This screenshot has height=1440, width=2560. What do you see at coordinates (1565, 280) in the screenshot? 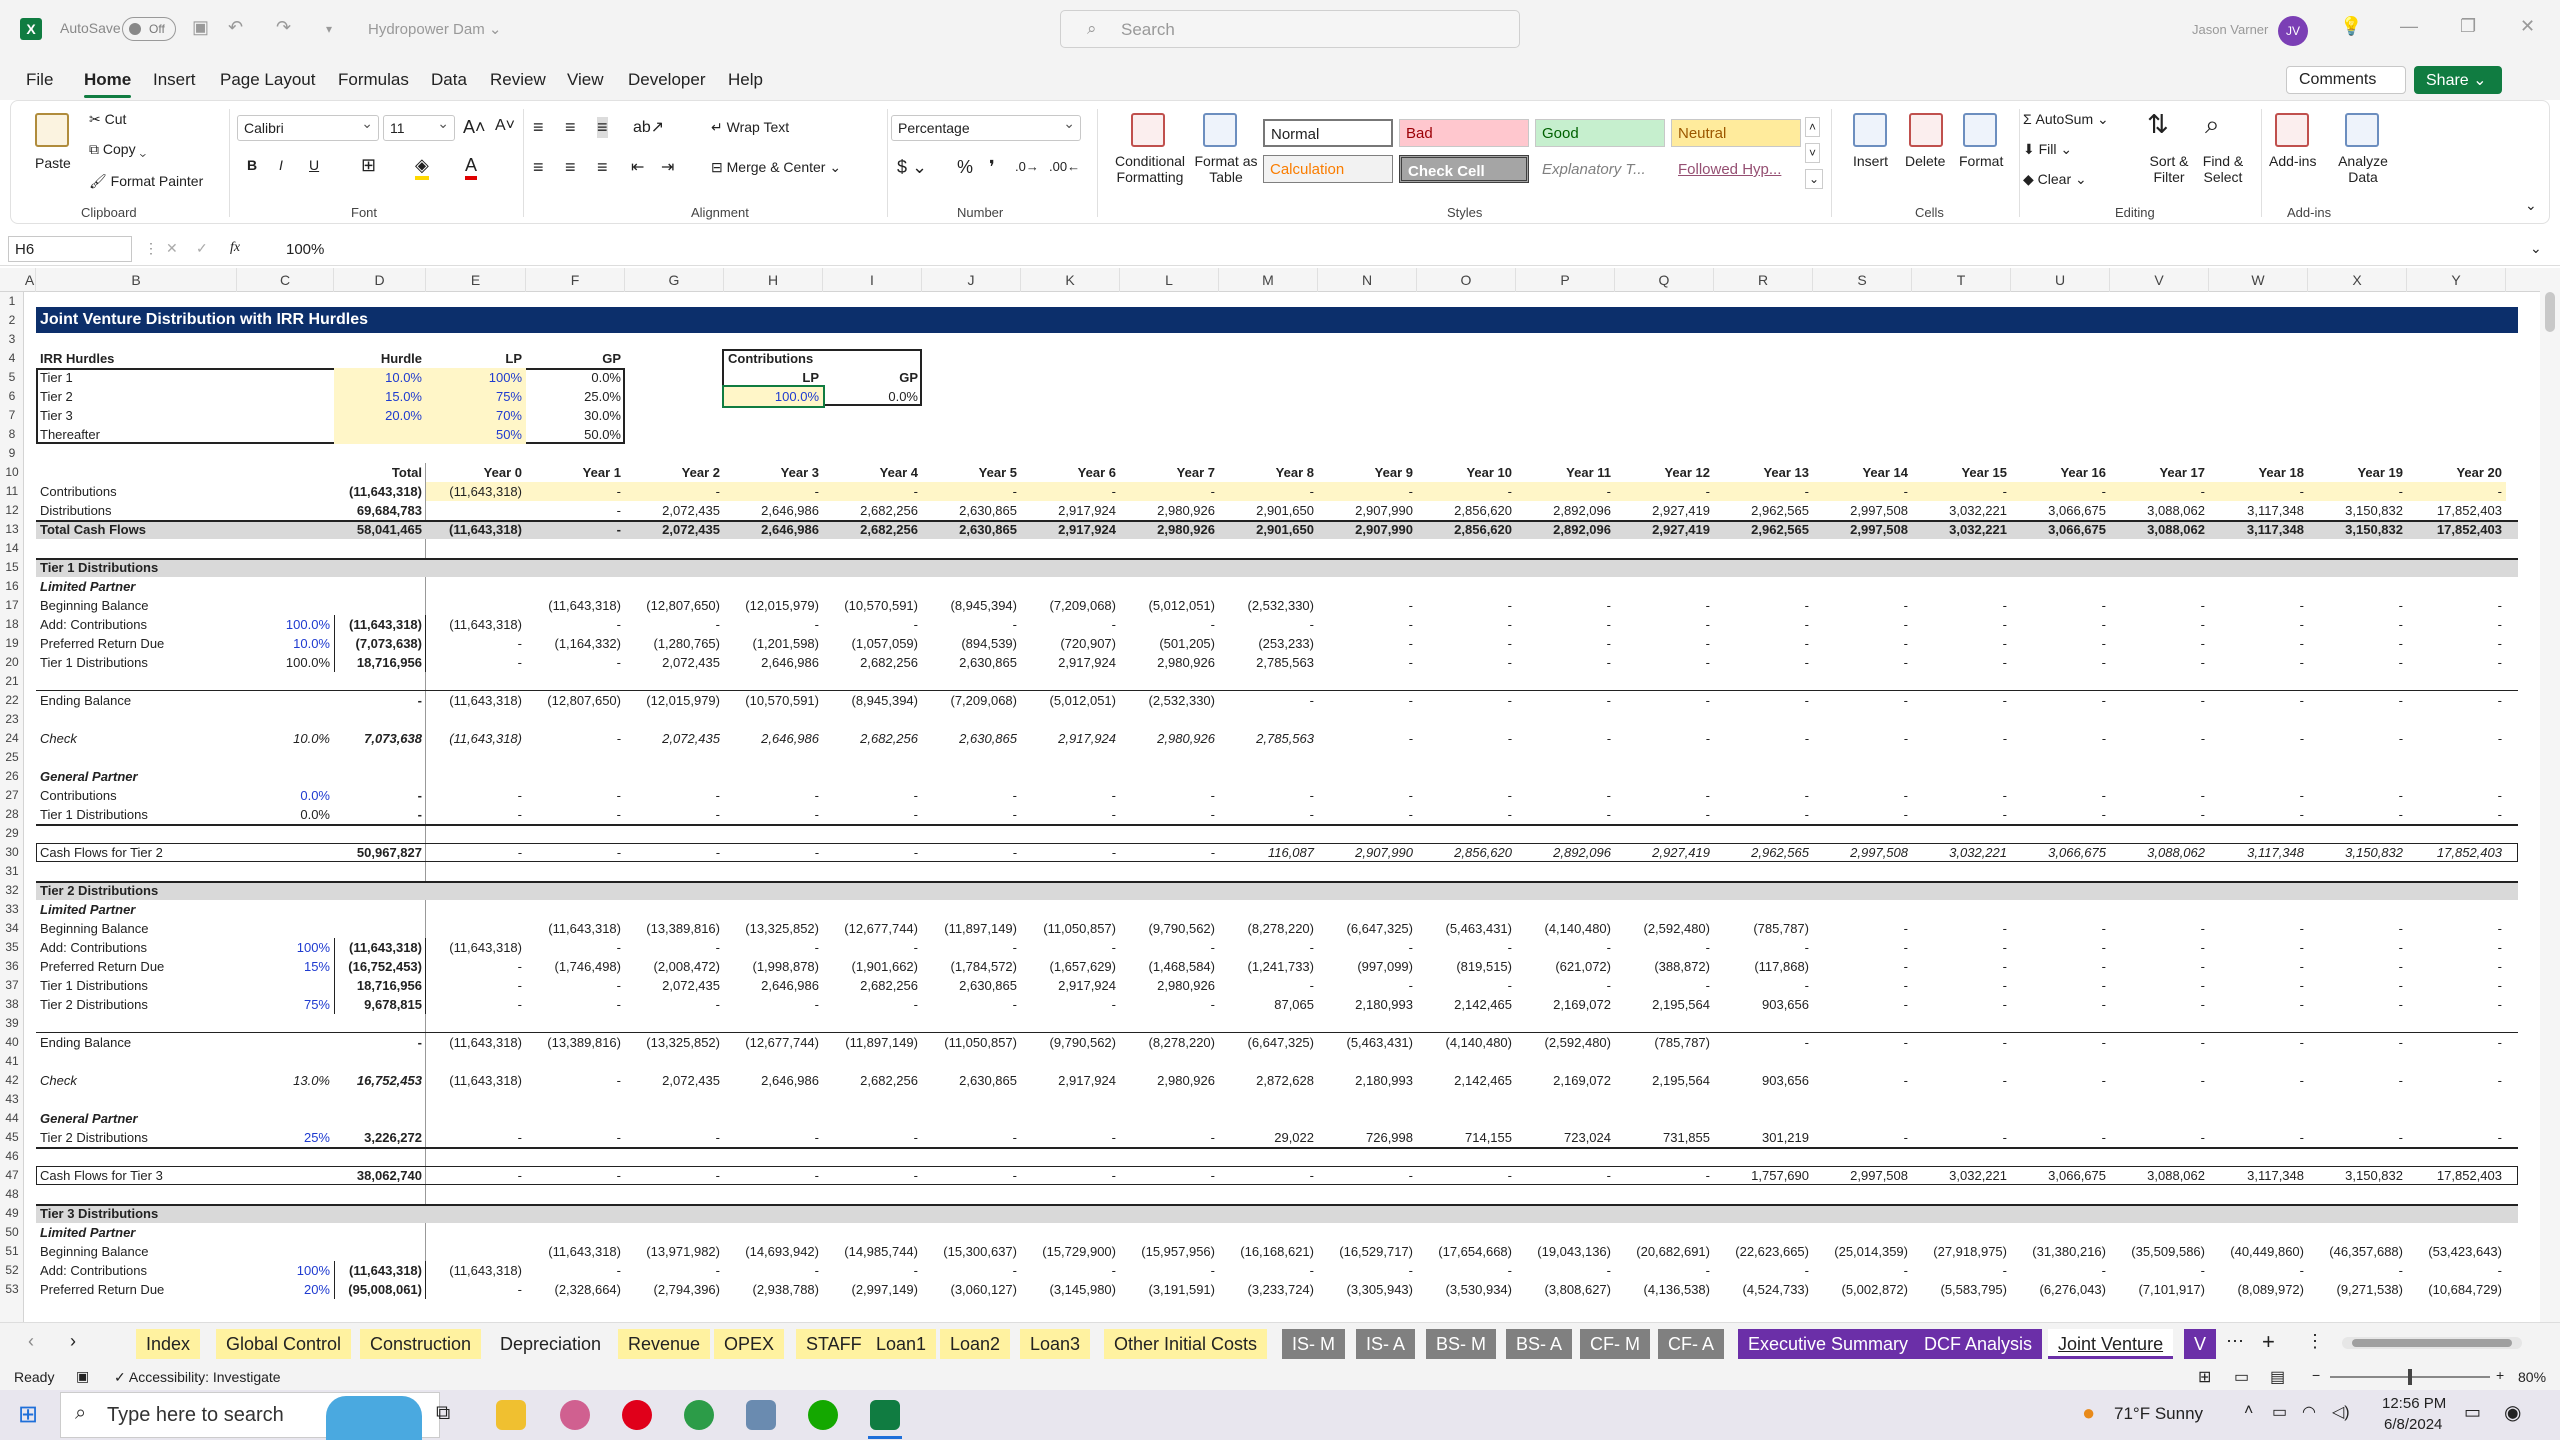
I see `column-header-p: P` at bounding box center [1565, 280].